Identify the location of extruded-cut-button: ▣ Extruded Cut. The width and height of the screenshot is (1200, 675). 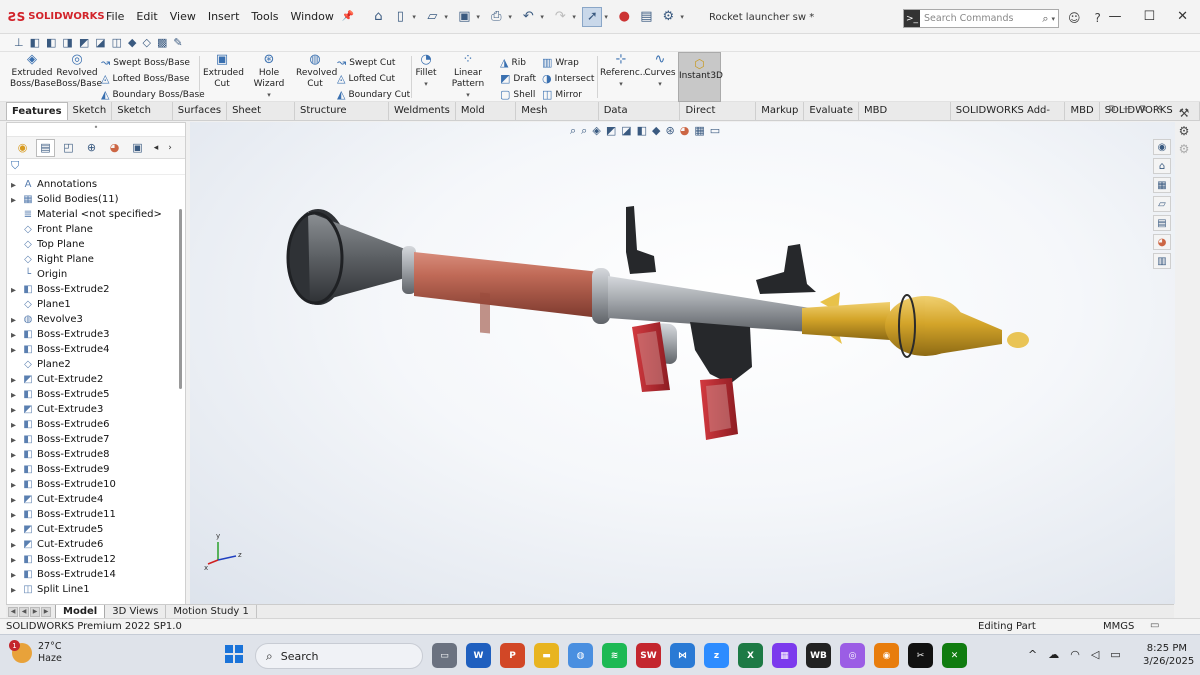
(223, 71).